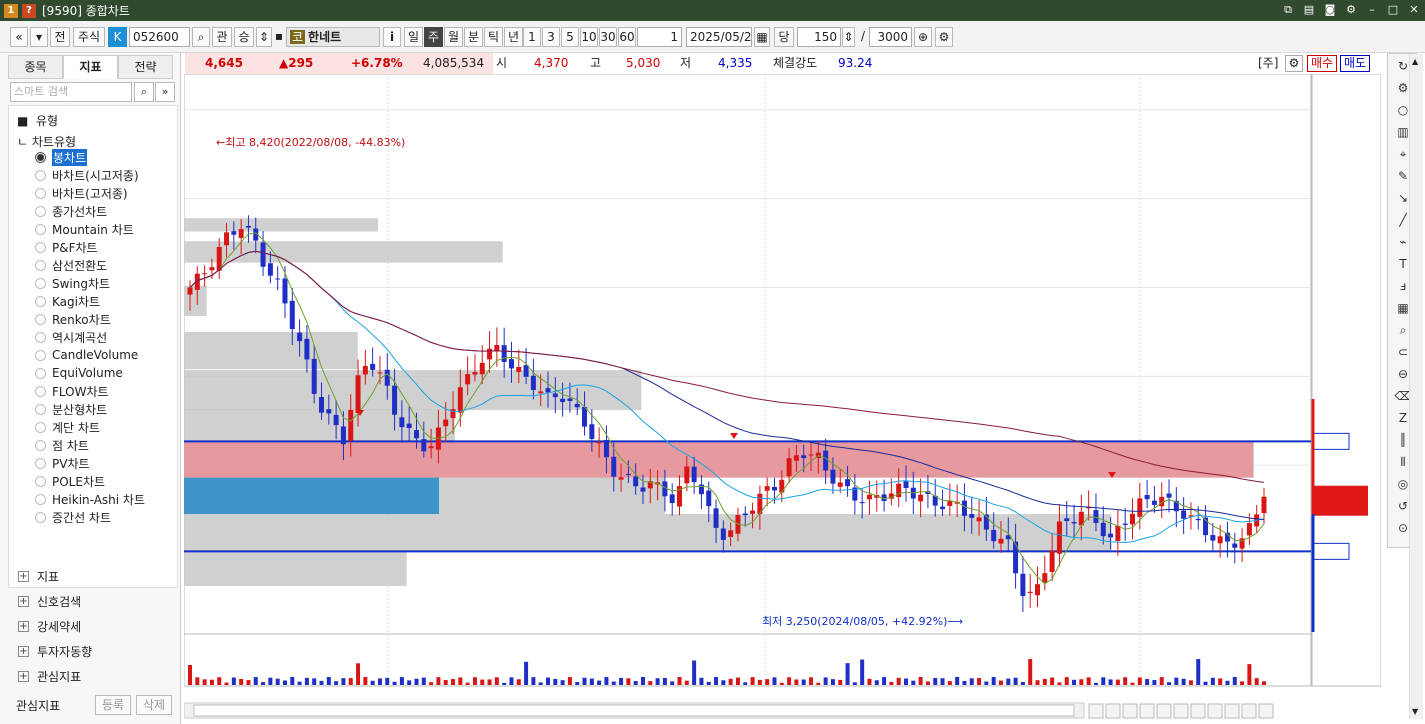 This screenshot has height=724, width=1425. Describe the element at coordinates (39, 37) in the screenshot. I see `nav-dropdown-button: ▾` at that location.